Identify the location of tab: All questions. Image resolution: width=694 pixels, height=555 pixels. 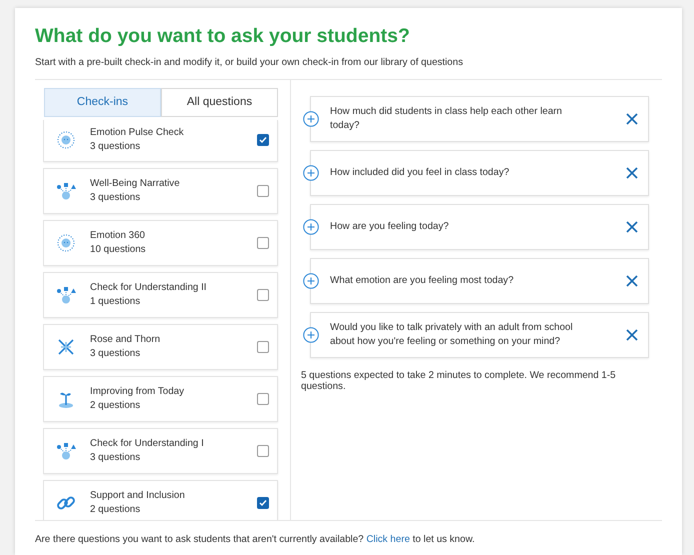
(219, 102).